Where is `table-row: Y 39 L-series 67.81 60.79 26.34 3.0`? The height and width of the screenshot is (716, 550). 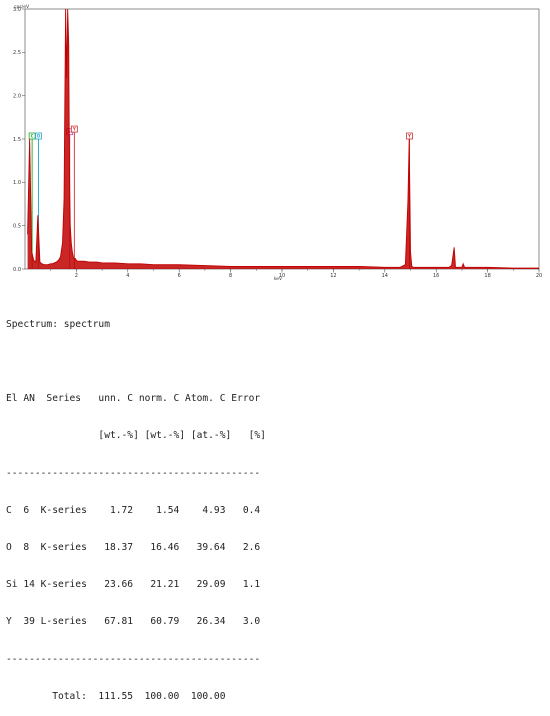 table-row: Y 39 L-series 67.81 60.79 26.34 3.0 is located at coordinates (133, 622).